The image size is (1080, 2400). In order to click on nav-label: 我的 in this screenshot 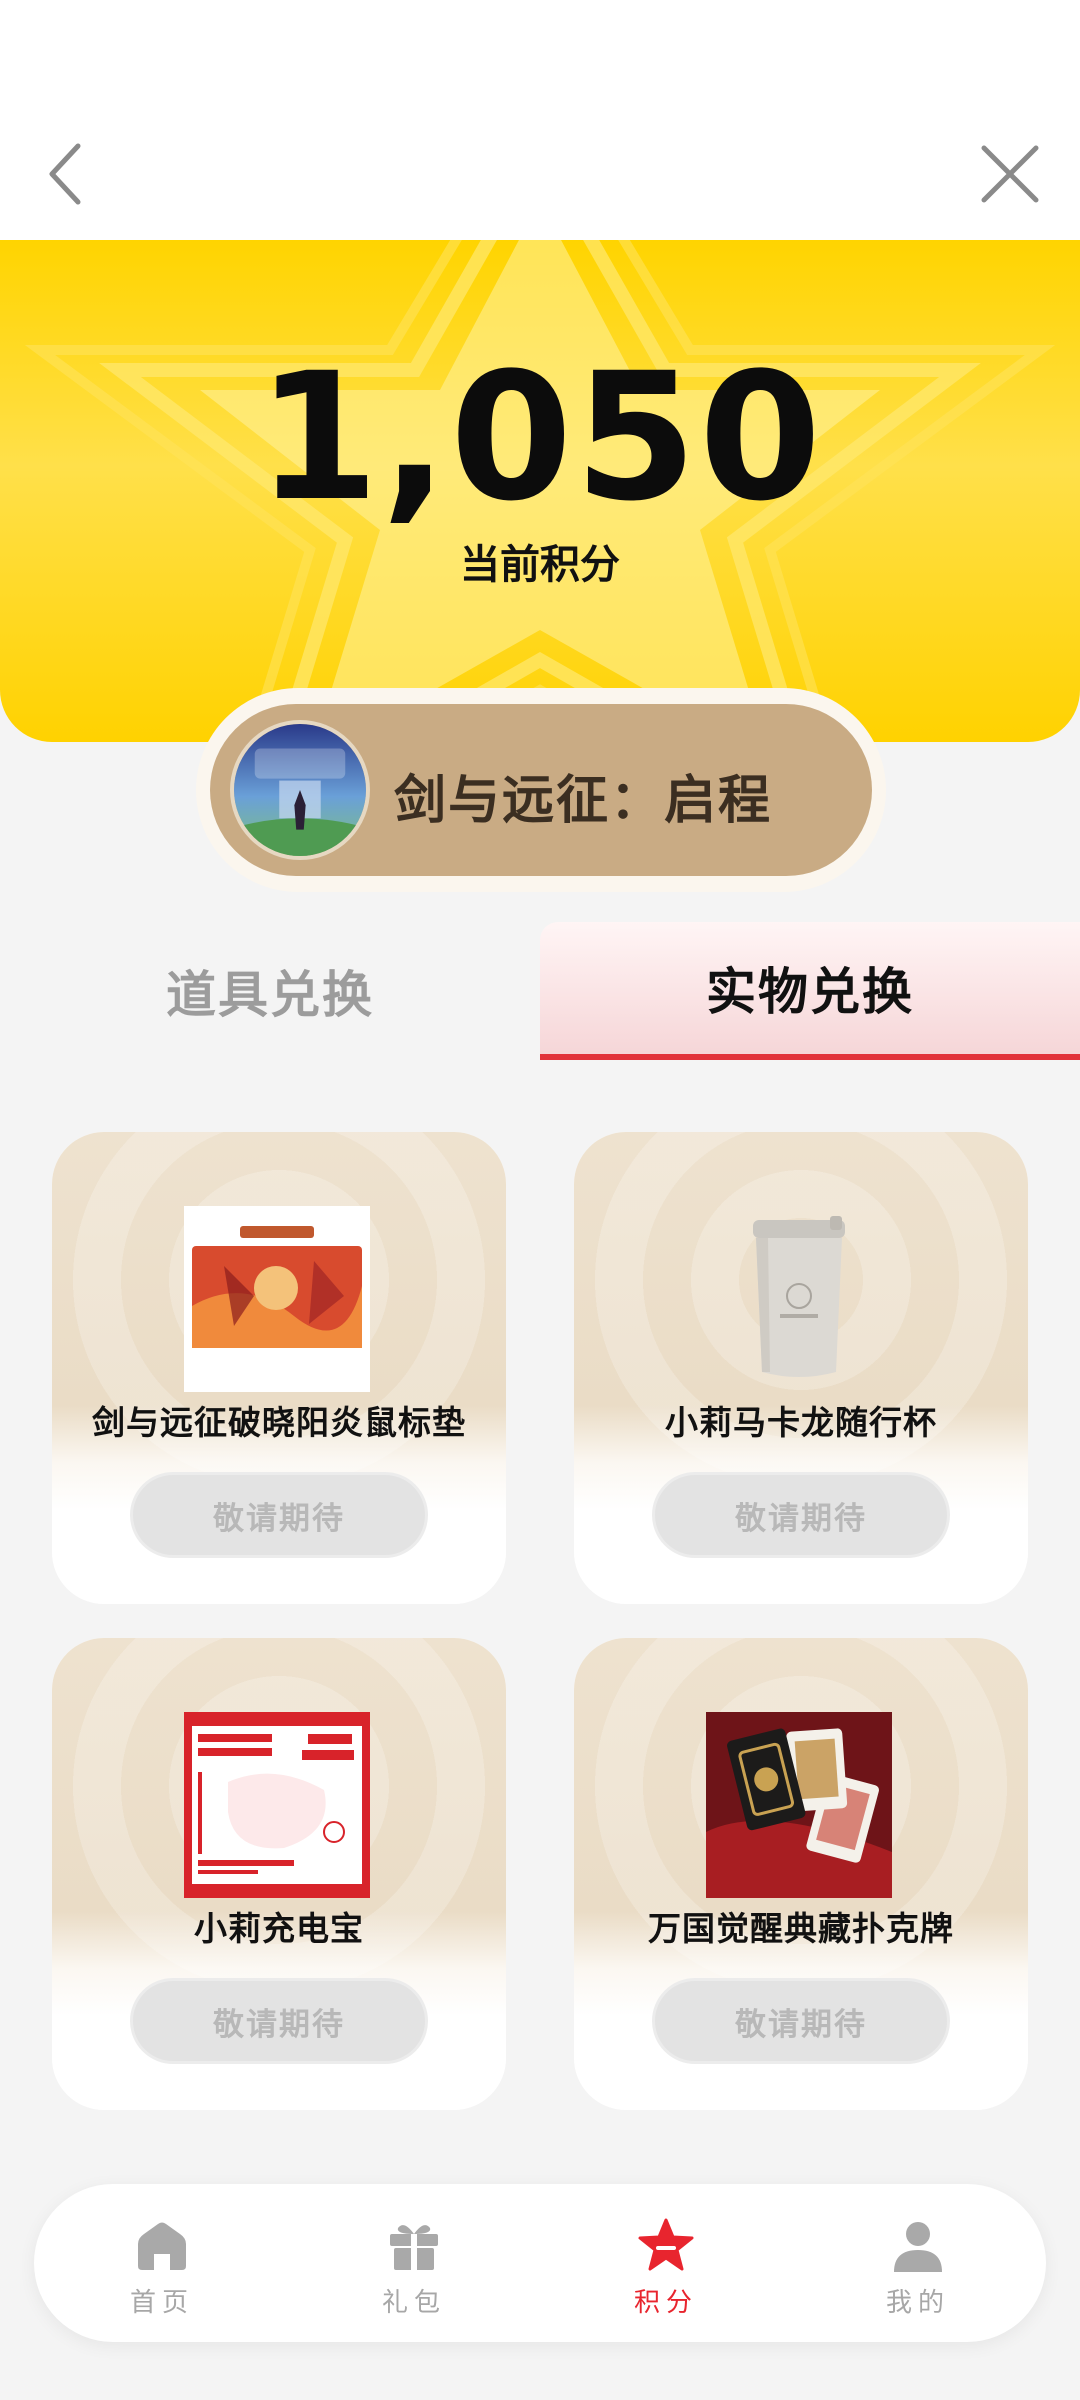, I will do `click(917, 2303)`.